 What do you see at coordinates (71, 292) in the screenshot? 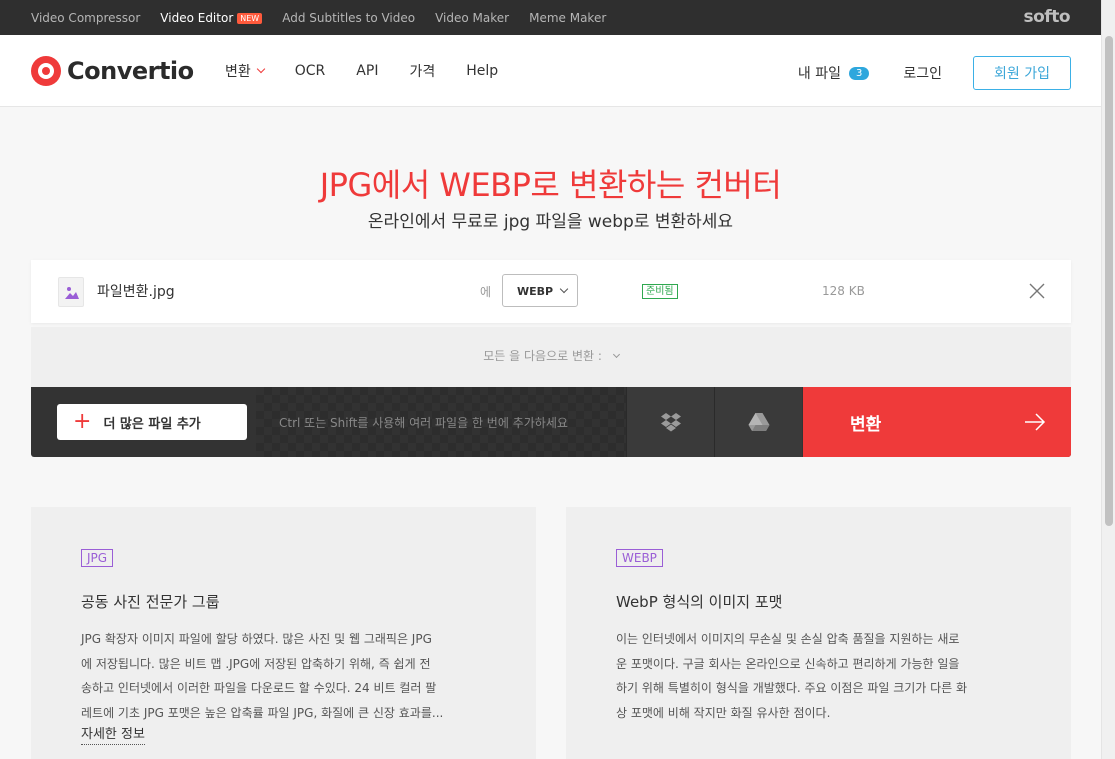
I see `image-file-icon` at bounding box center [71, 292].